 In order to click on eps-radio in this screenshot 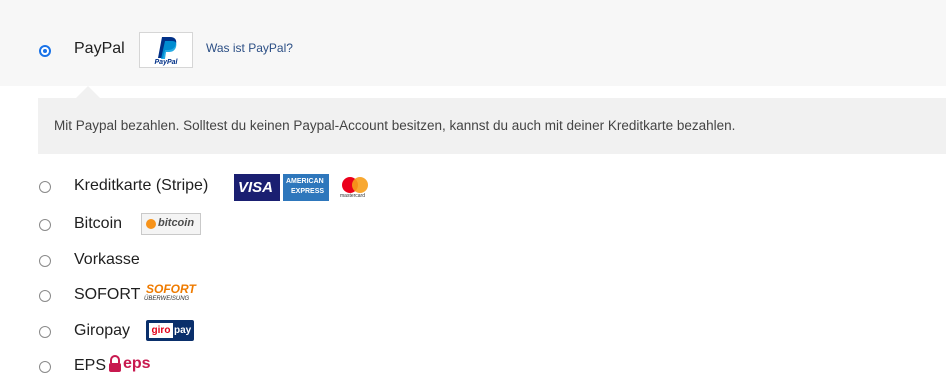, I will do `click(45, 367)`.